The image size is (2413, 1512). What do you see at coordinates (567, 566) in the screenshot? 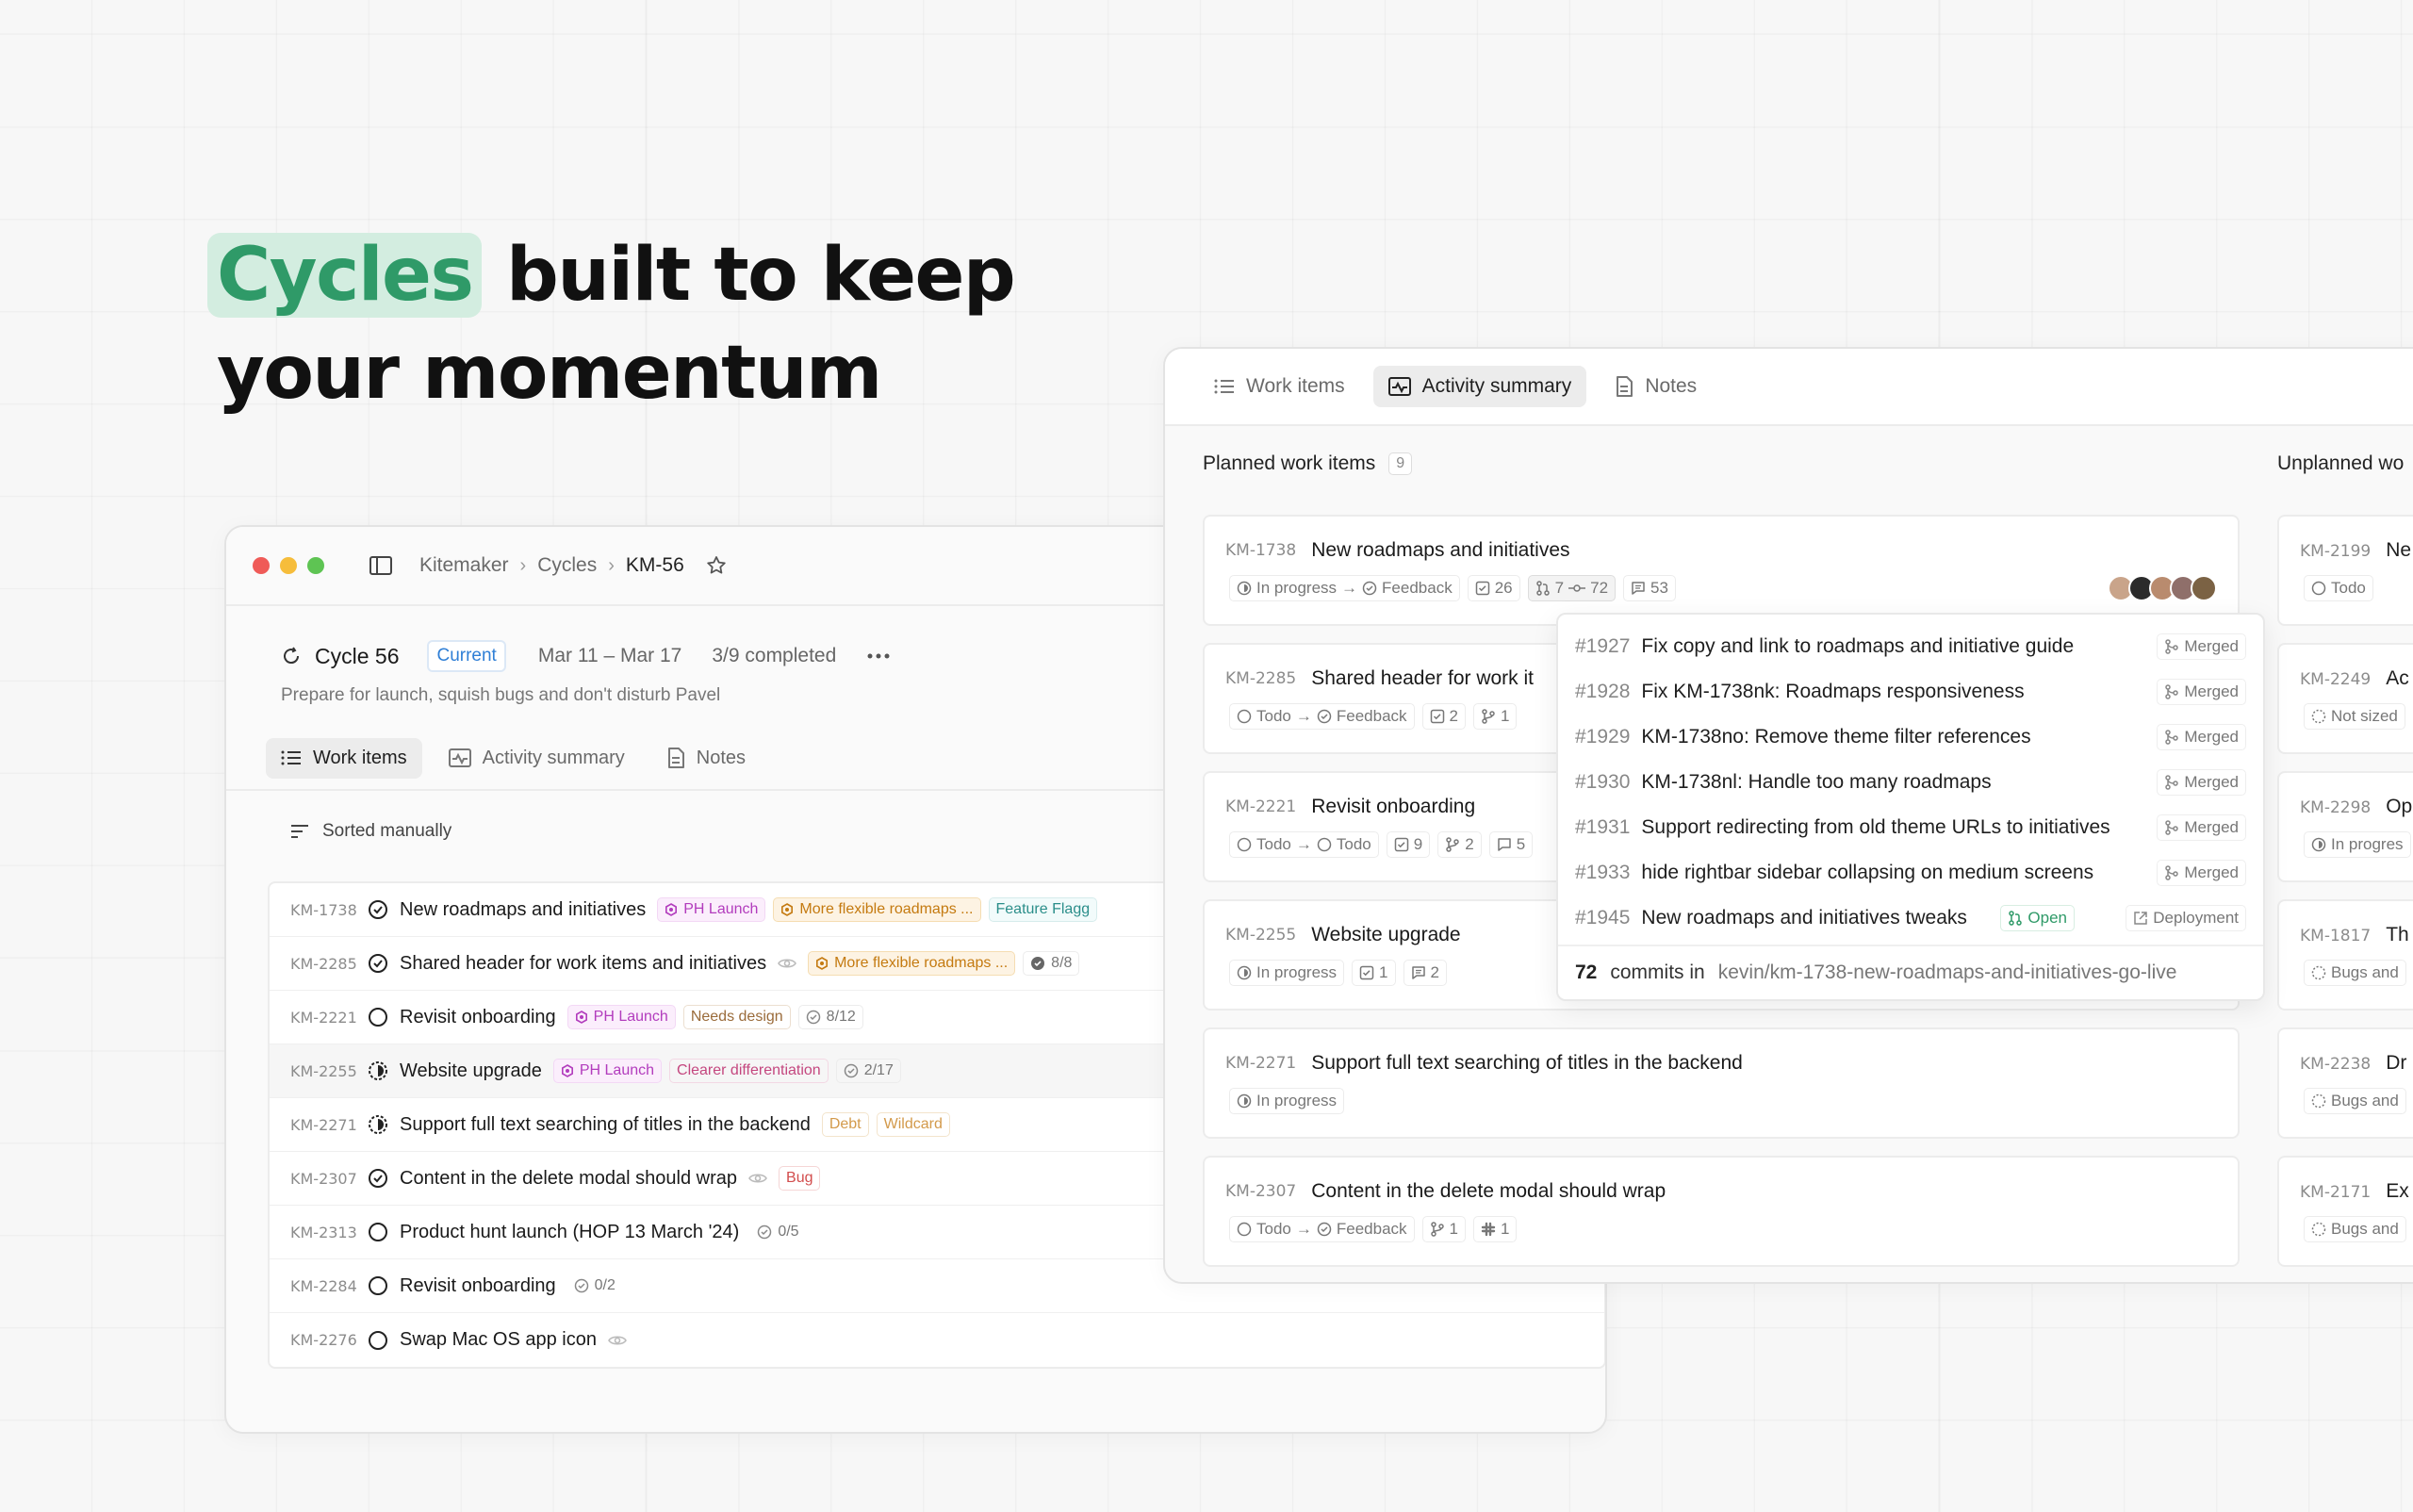
I see `breadcrumb-section: Cycles` at bounding box center [567, 566].